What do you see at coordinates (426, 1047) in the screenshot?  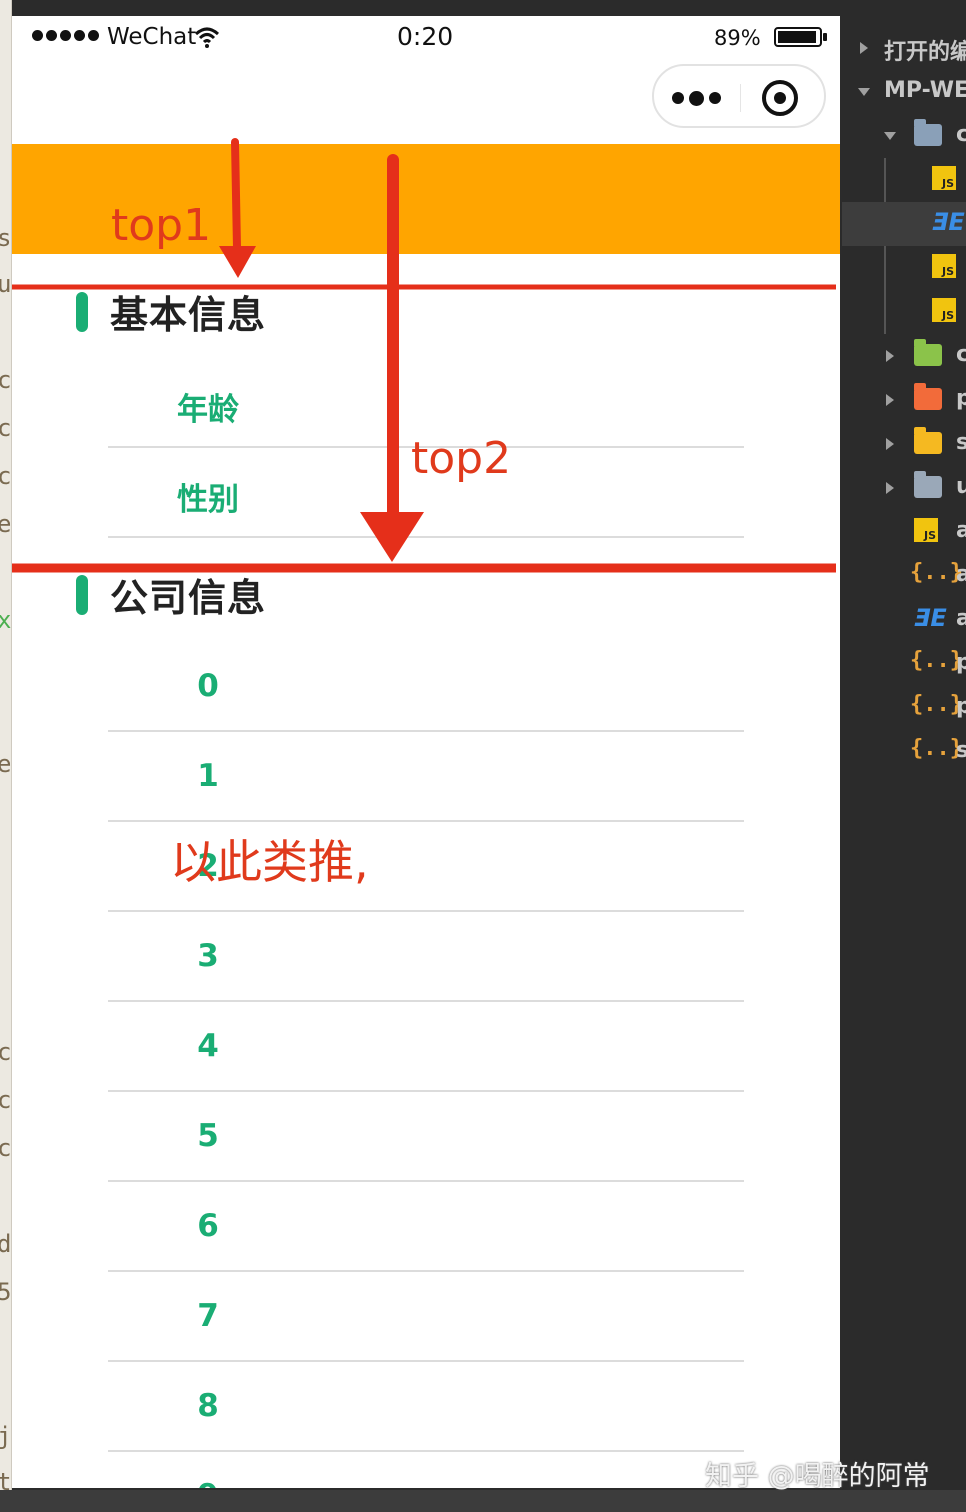 I see `list-item: 4` at bounding box center [426, 1047].